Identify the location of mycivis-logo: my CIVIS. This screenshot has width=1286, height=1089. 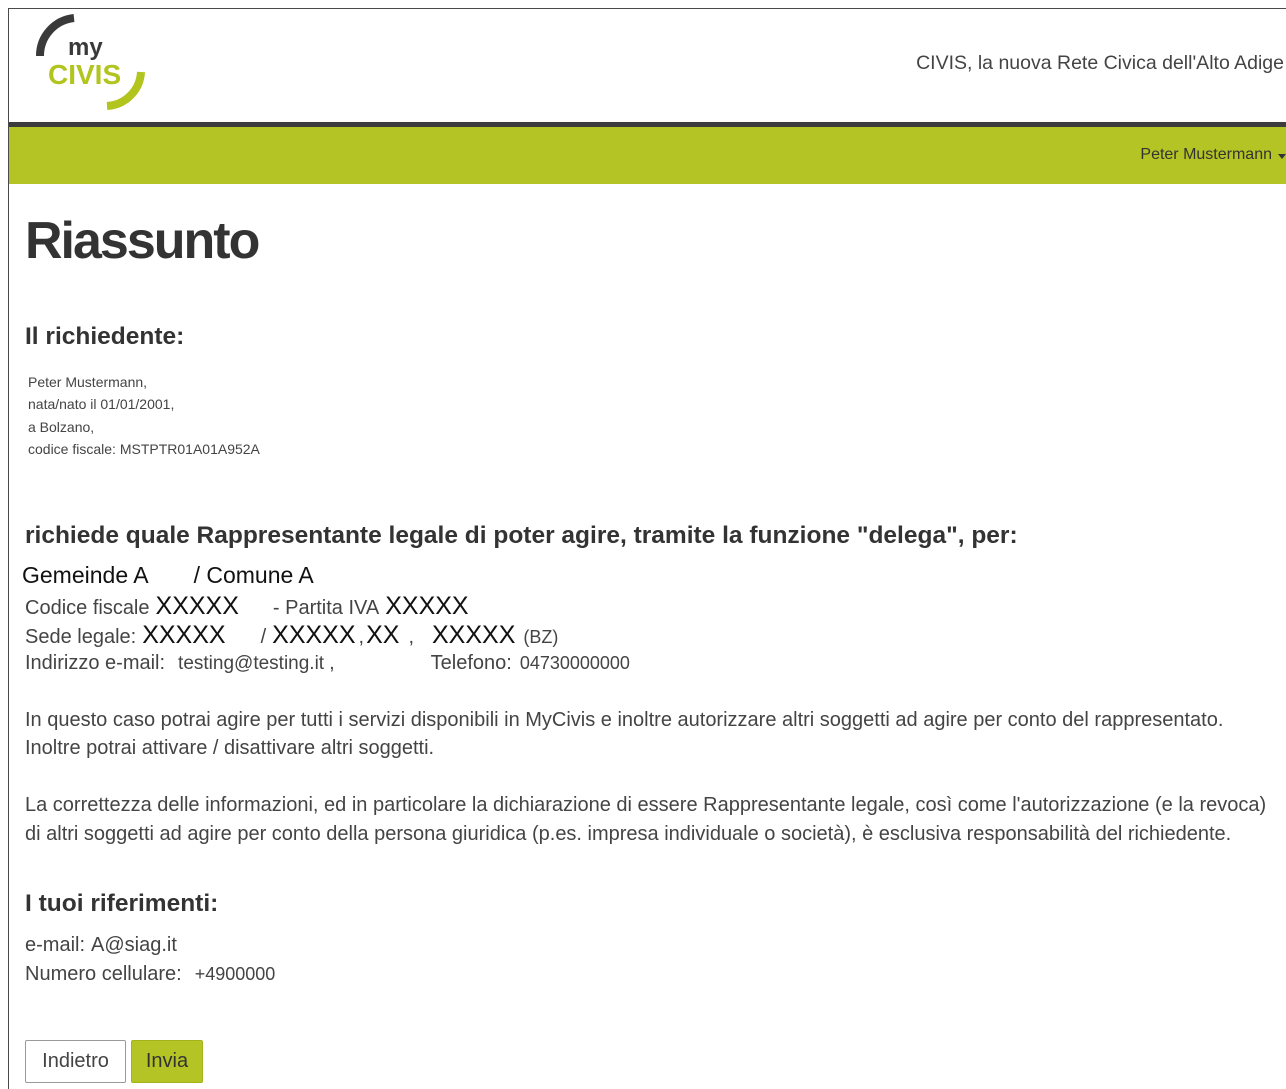
(84, 64).